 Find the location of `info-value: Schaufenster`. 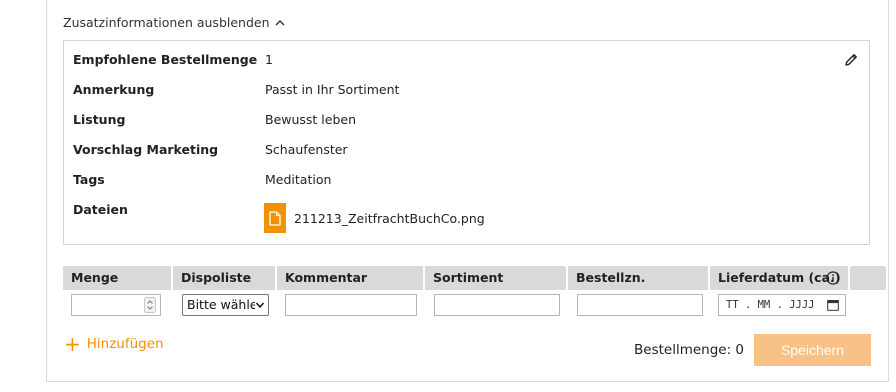

info-value: Schaufenster is located at coordinates (306, 149).